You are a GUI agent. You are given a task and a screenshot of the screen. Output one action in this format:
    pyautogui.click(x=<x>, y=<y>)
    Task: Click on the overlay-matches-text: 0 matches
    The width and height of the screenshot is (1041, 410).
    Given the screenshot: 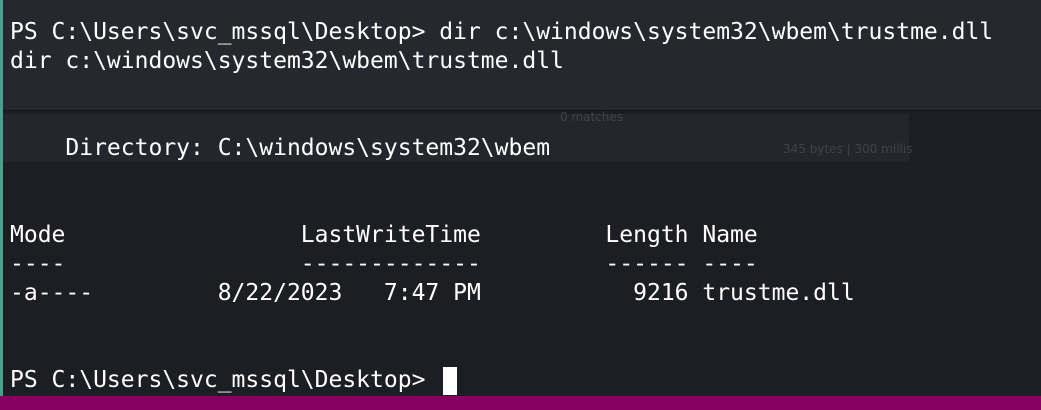 What is the action you would take?
    pyautogui.click(x=592, y=117)
    